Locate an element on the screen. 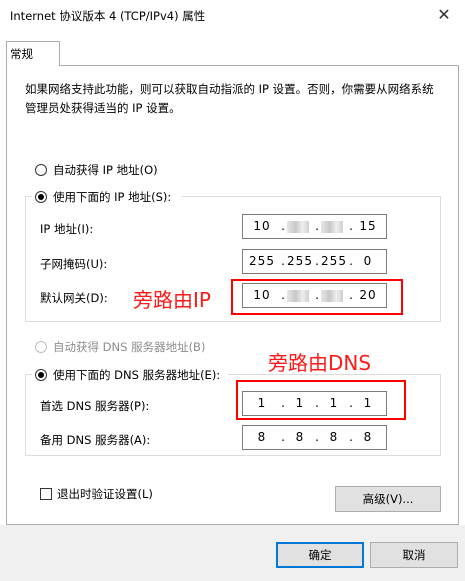  ip-address-label: IP 地址(I): is located at coordinates (67, 229).